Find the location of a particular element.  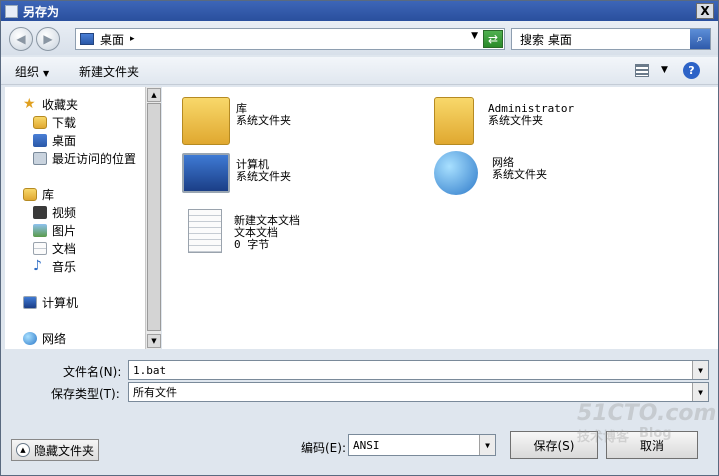

navigation-pane: ★ 收藏夹 下载 桌面 最近访问的位置 库 视频 图片 文档 ♪ 音乐 计算机 网络 is located at coordinates (75, 218).